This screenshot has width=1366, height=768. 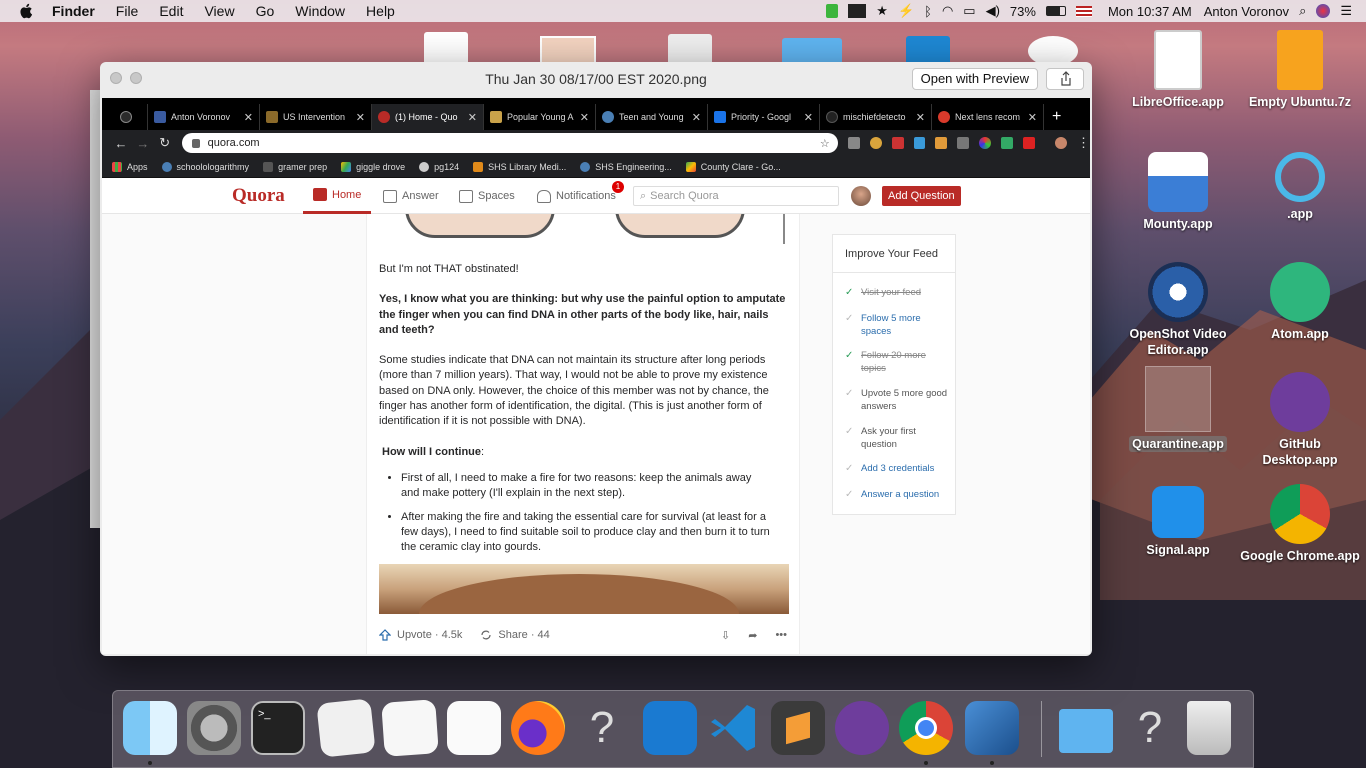 I want to click on dock-sublime-icon, so click(x=798, y=728).